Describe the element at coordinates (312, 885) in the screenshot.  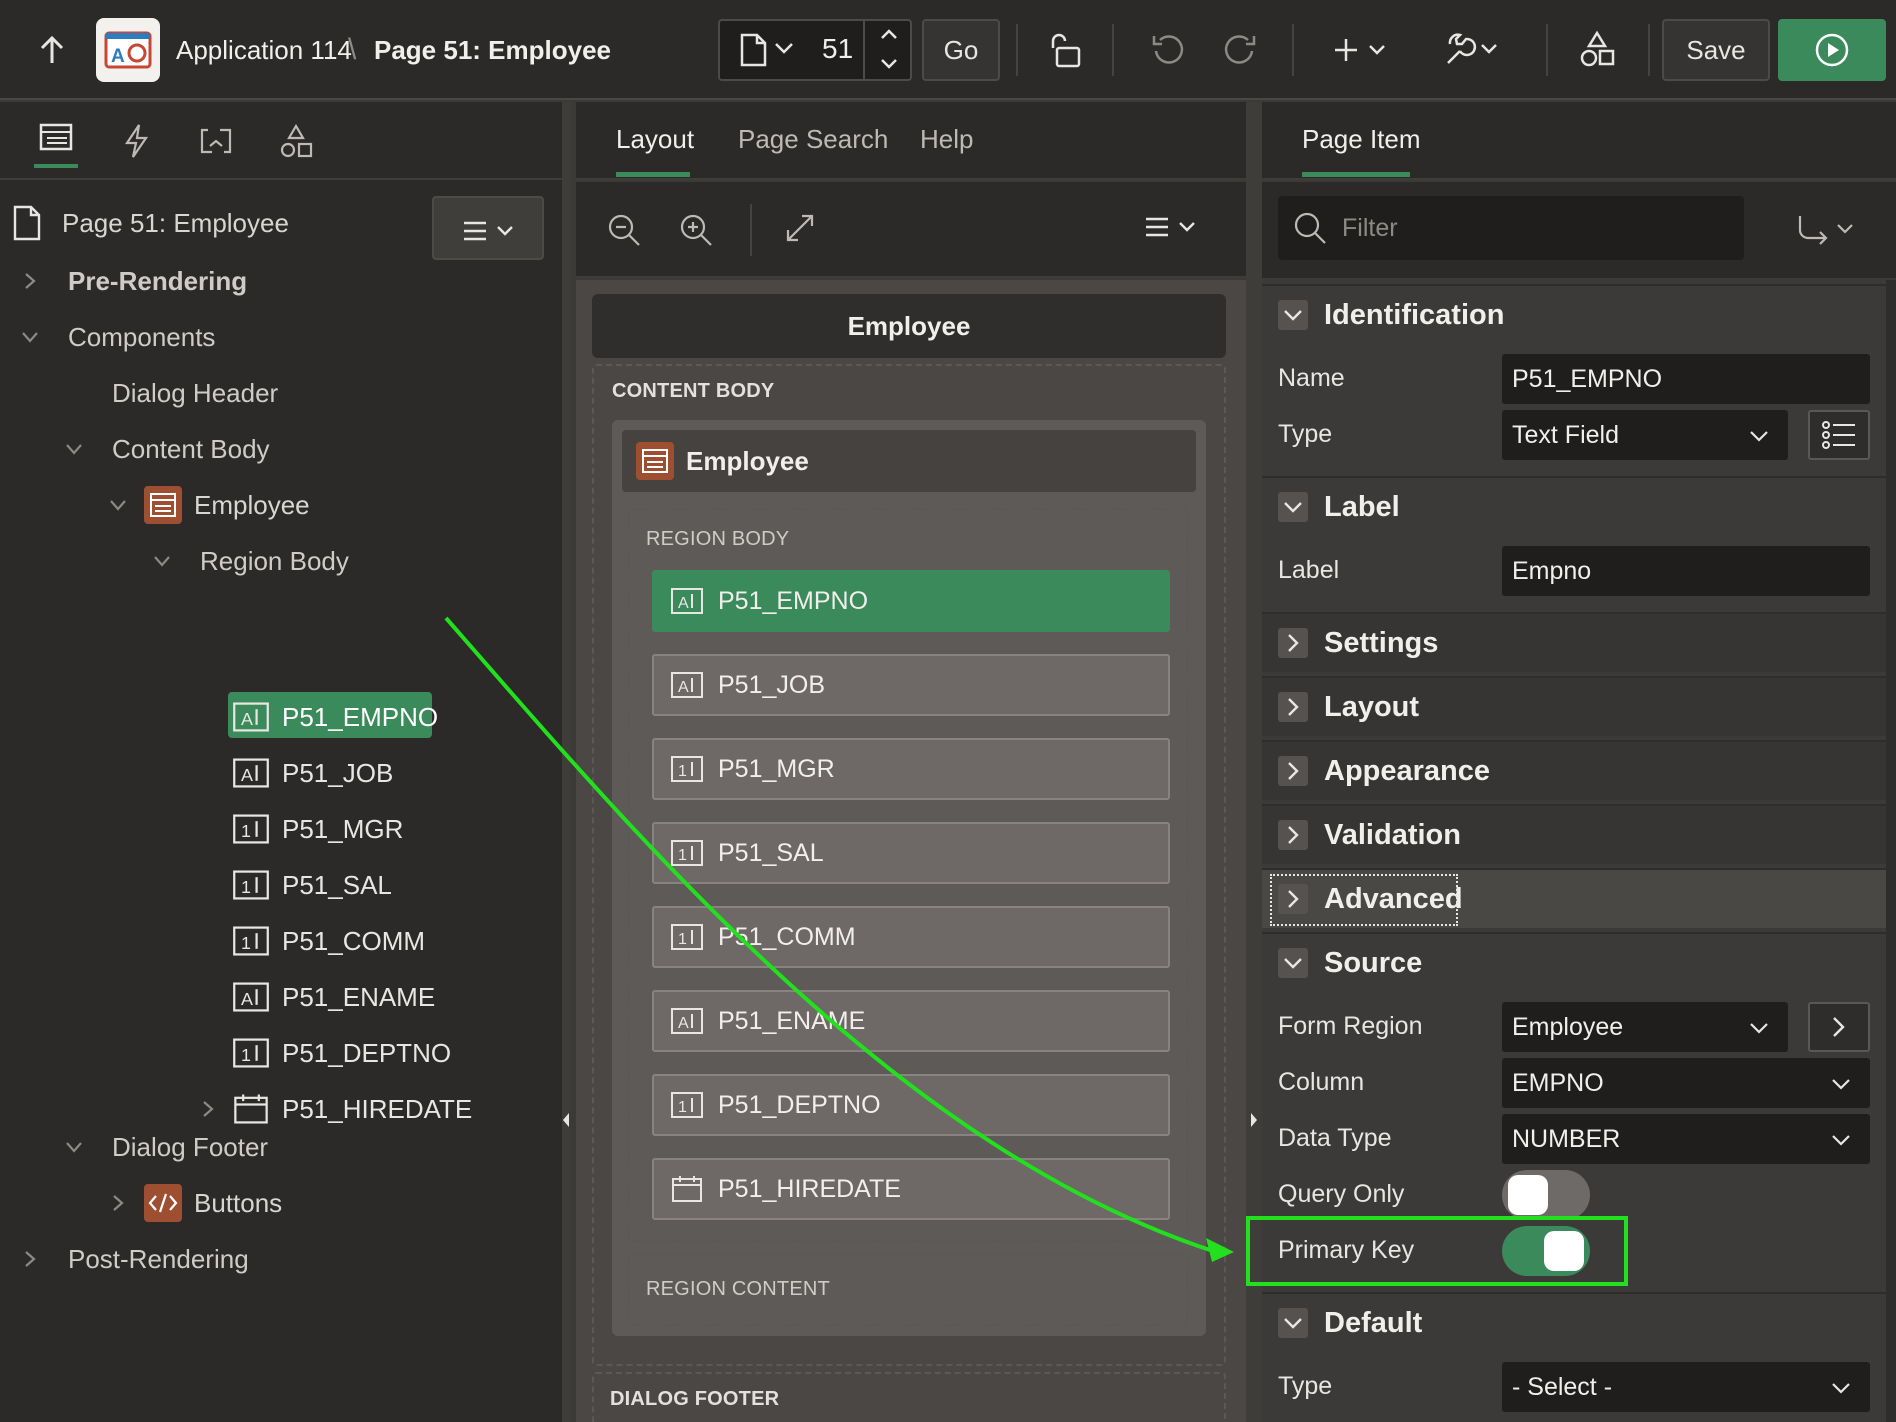
I see `tree-item-p51-sal: 1 P51_SAL` at that location.